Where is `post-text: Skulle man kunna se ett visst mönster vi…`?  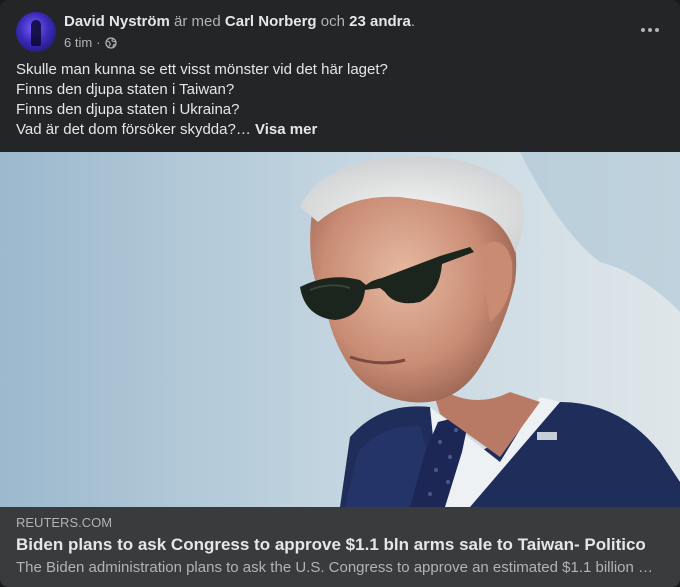
post-text: Skulle man kunna se ett visst mönster vi… is located at coordinates (336, 100).